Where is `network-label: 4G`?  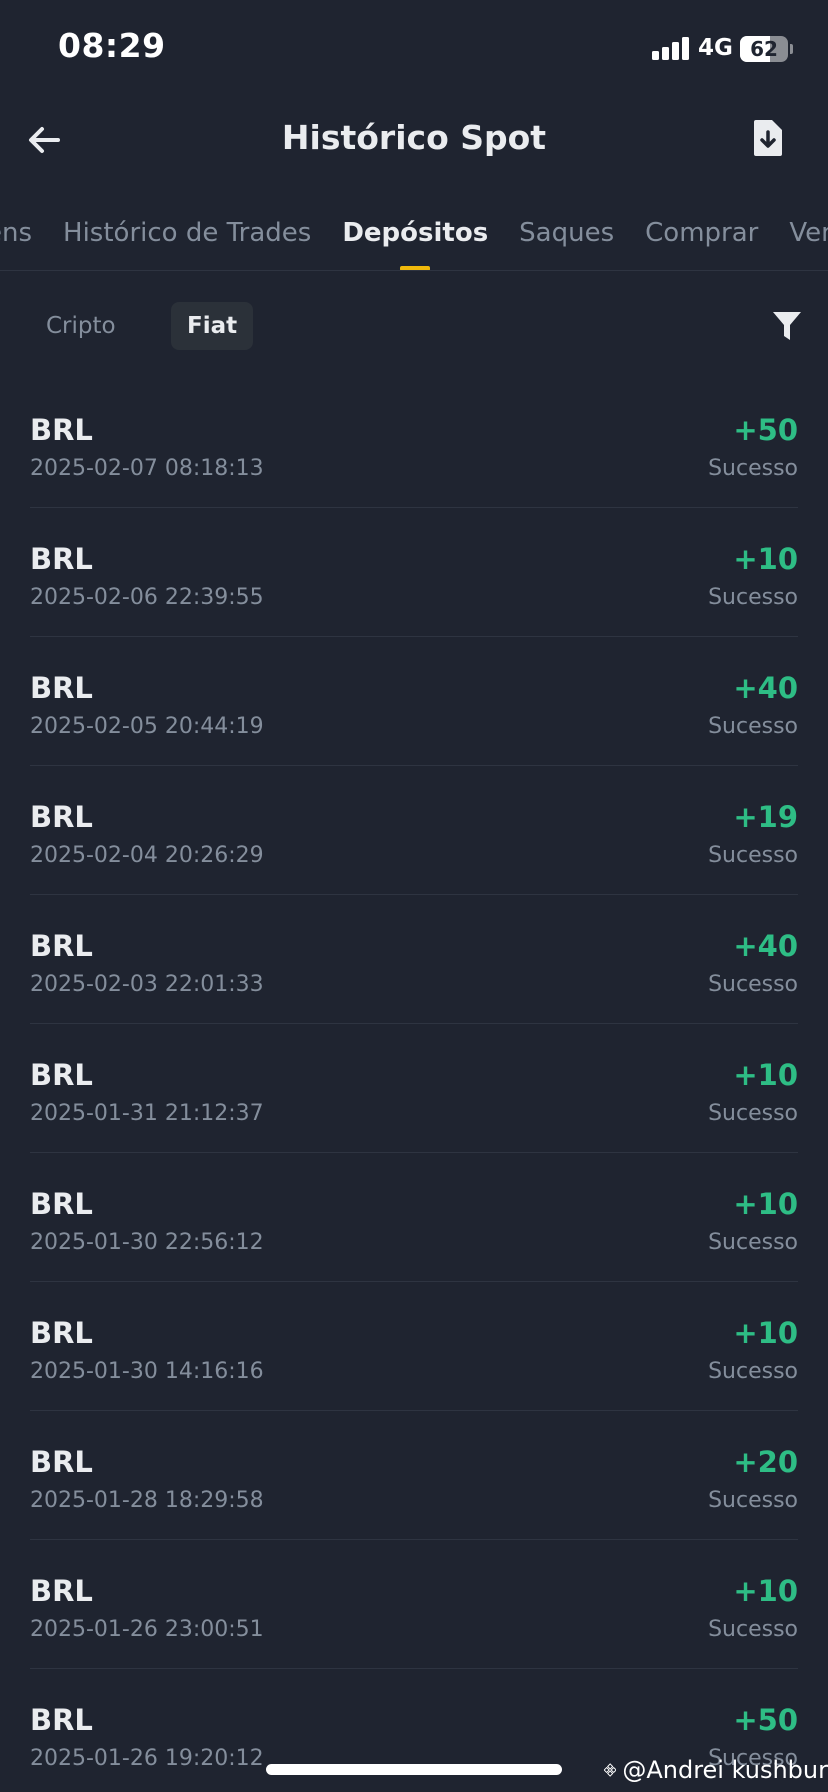 network-label: 4G is located at coordinates (715, 48).